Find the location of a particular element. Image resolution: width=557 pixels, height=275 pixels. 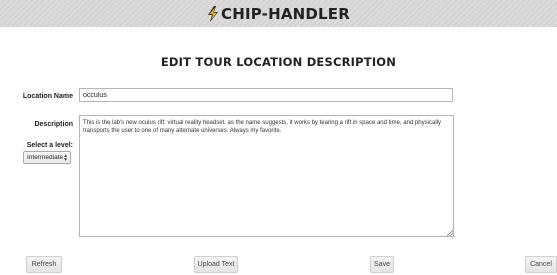

brand-logo: CHIP-HANDLER is located at coordinates (278, 14).